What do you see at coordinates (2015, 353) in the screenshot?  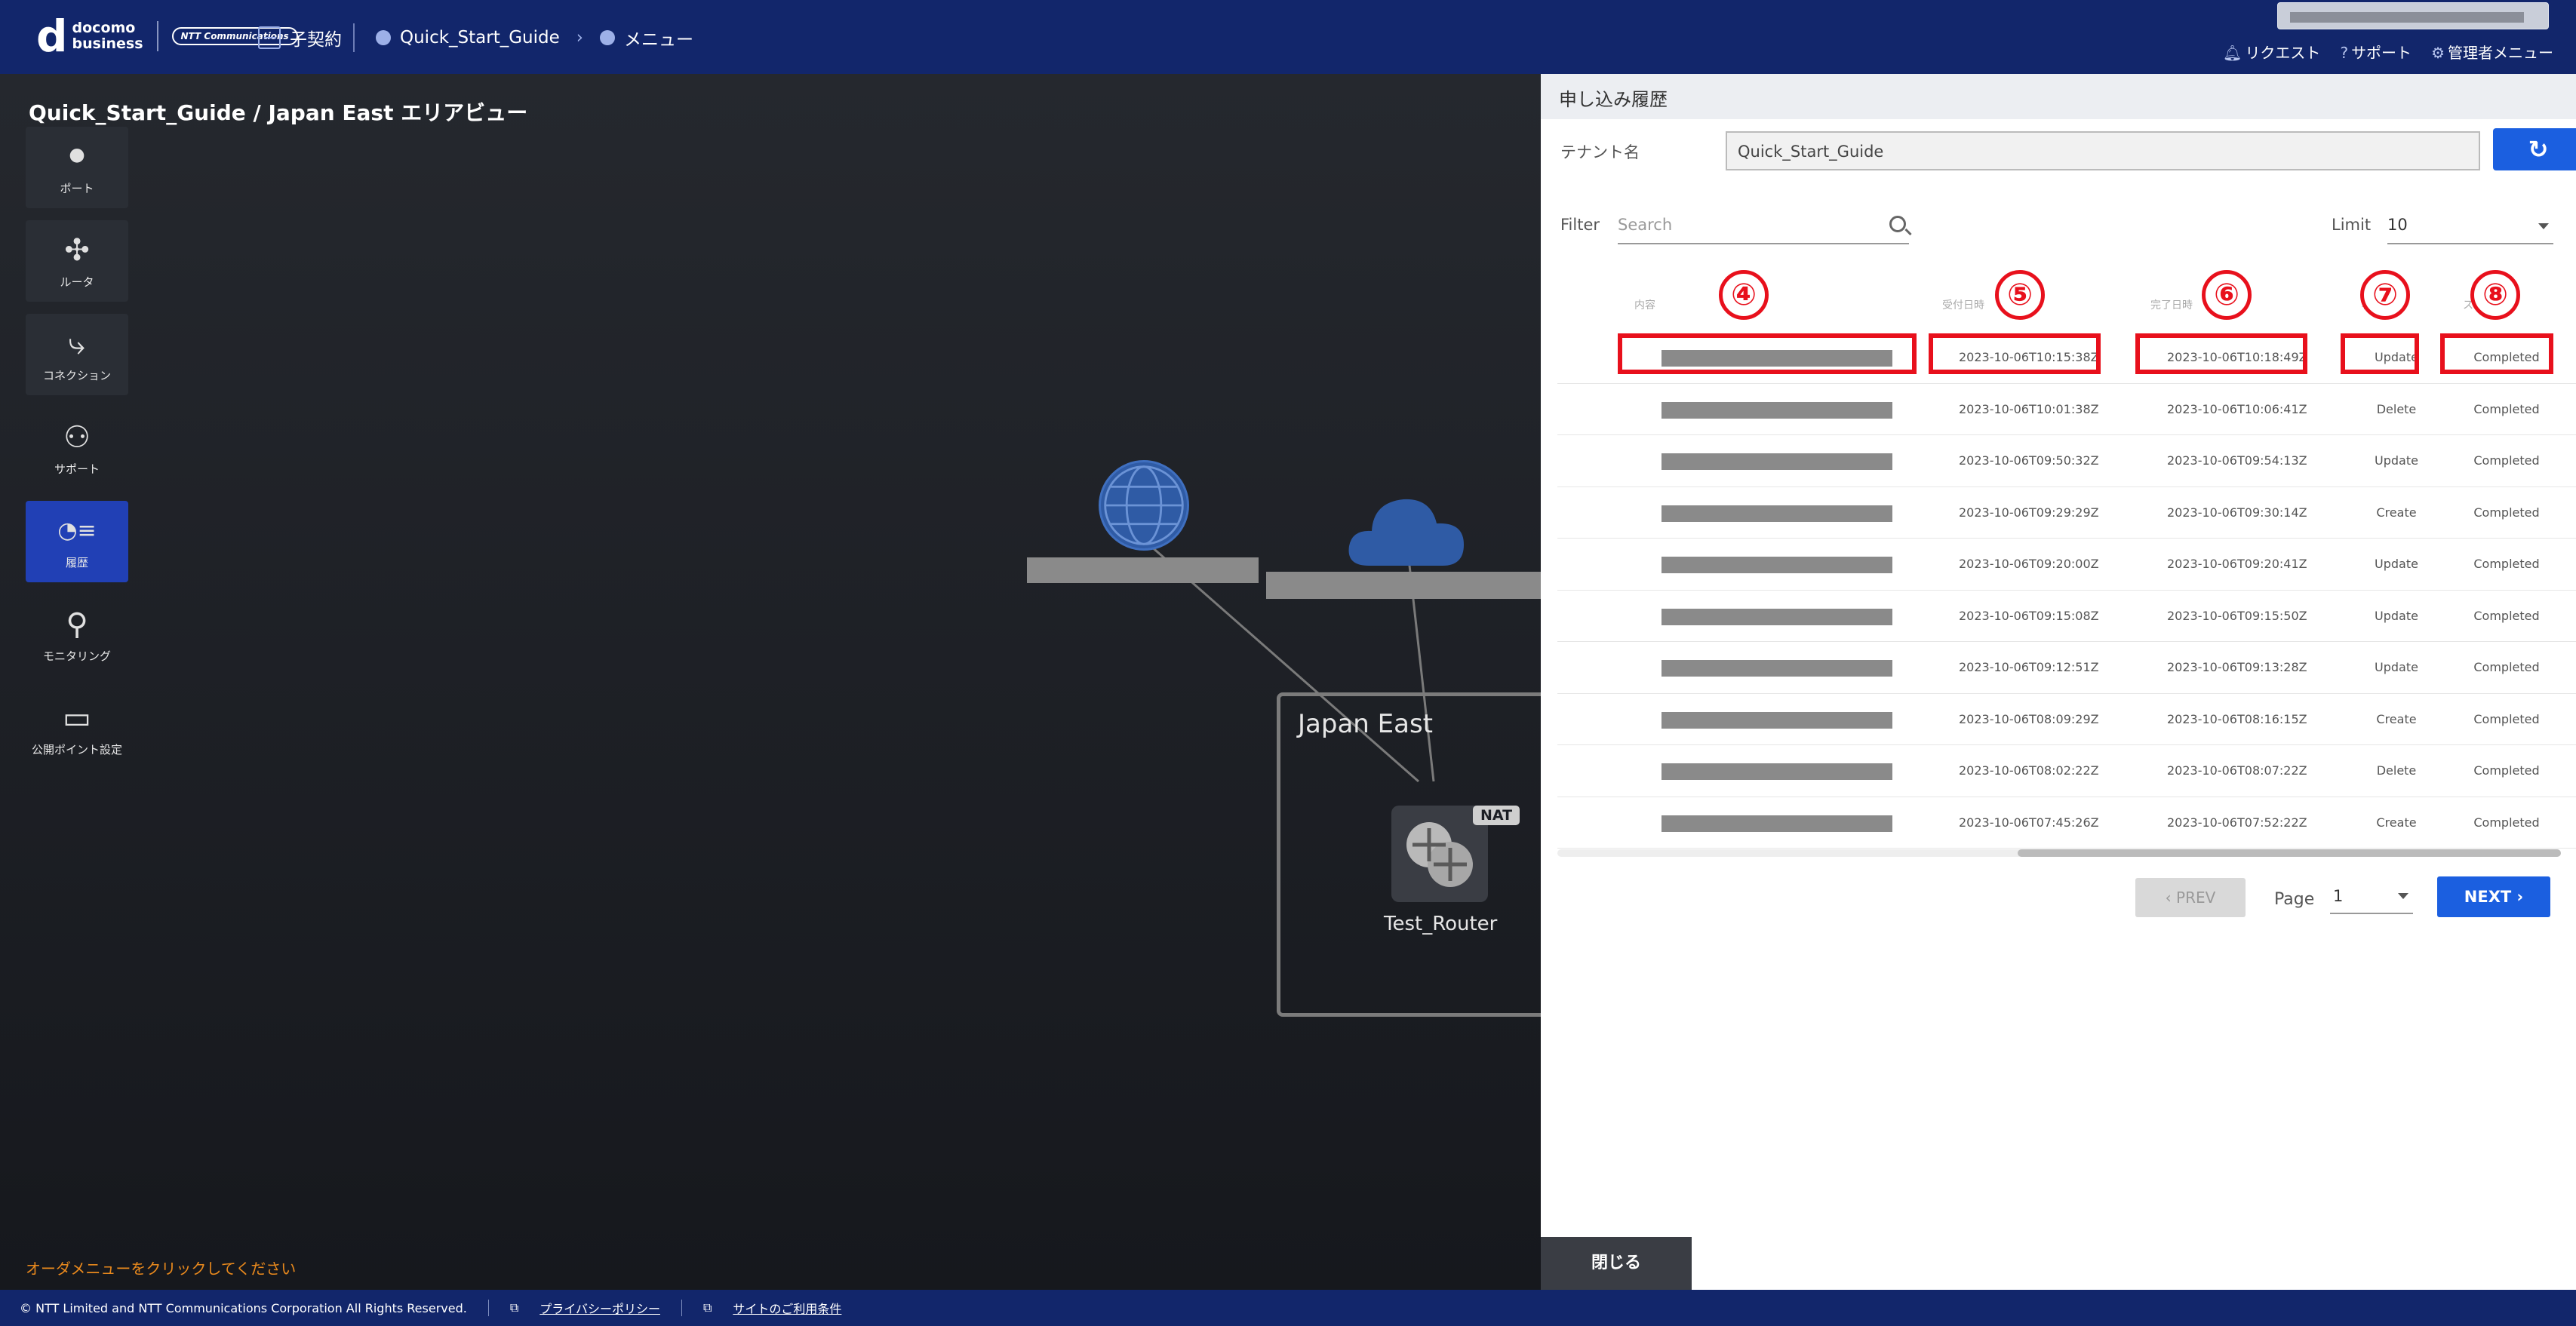 I see `highlight-received` at bounding box center [2015, 353].